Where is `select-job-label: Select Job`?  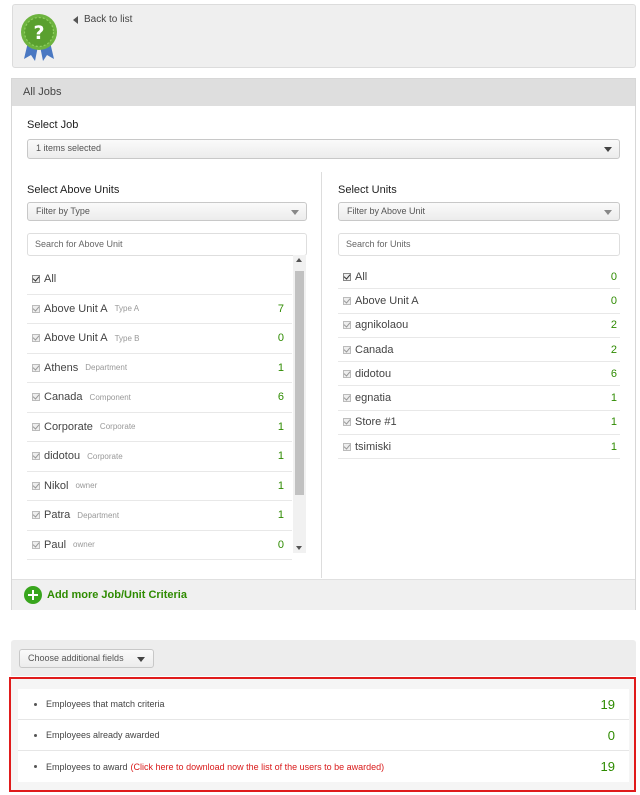
select-job-label: Select Job is located at coordinates (53, 125).